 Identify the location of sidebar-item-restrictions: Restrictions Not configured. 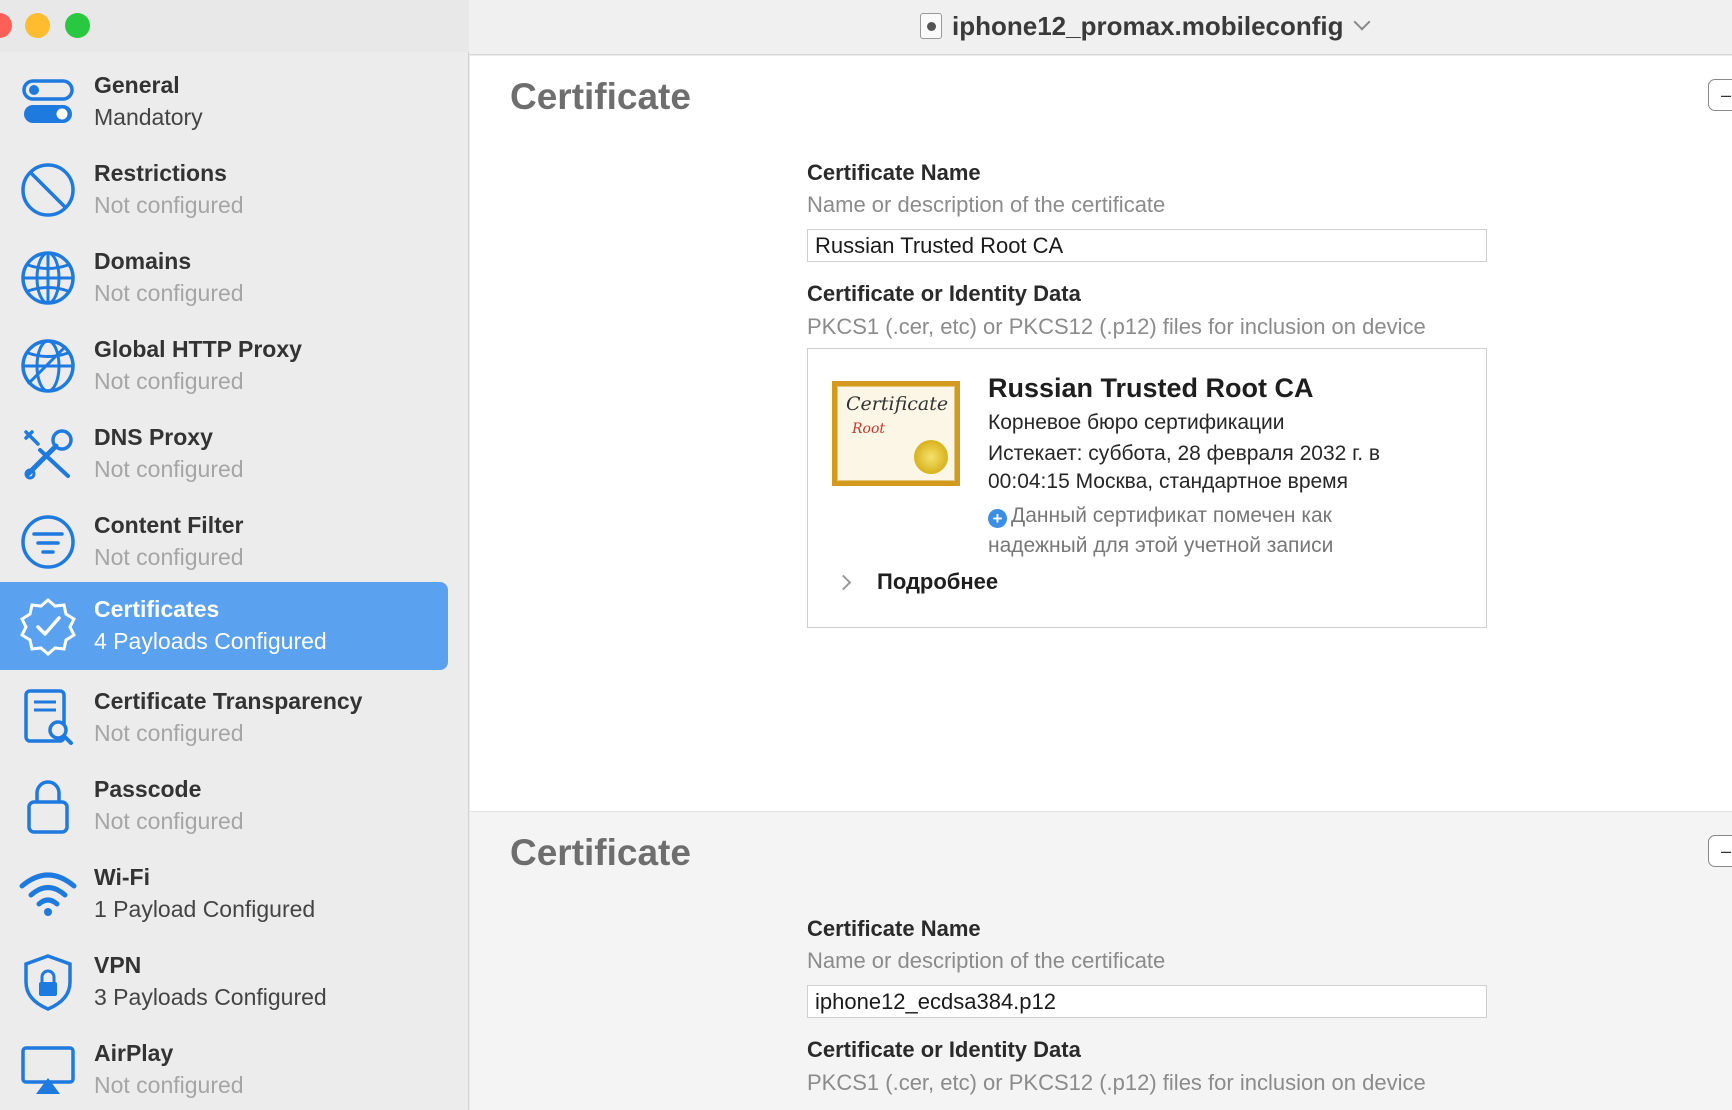
(224, 190).